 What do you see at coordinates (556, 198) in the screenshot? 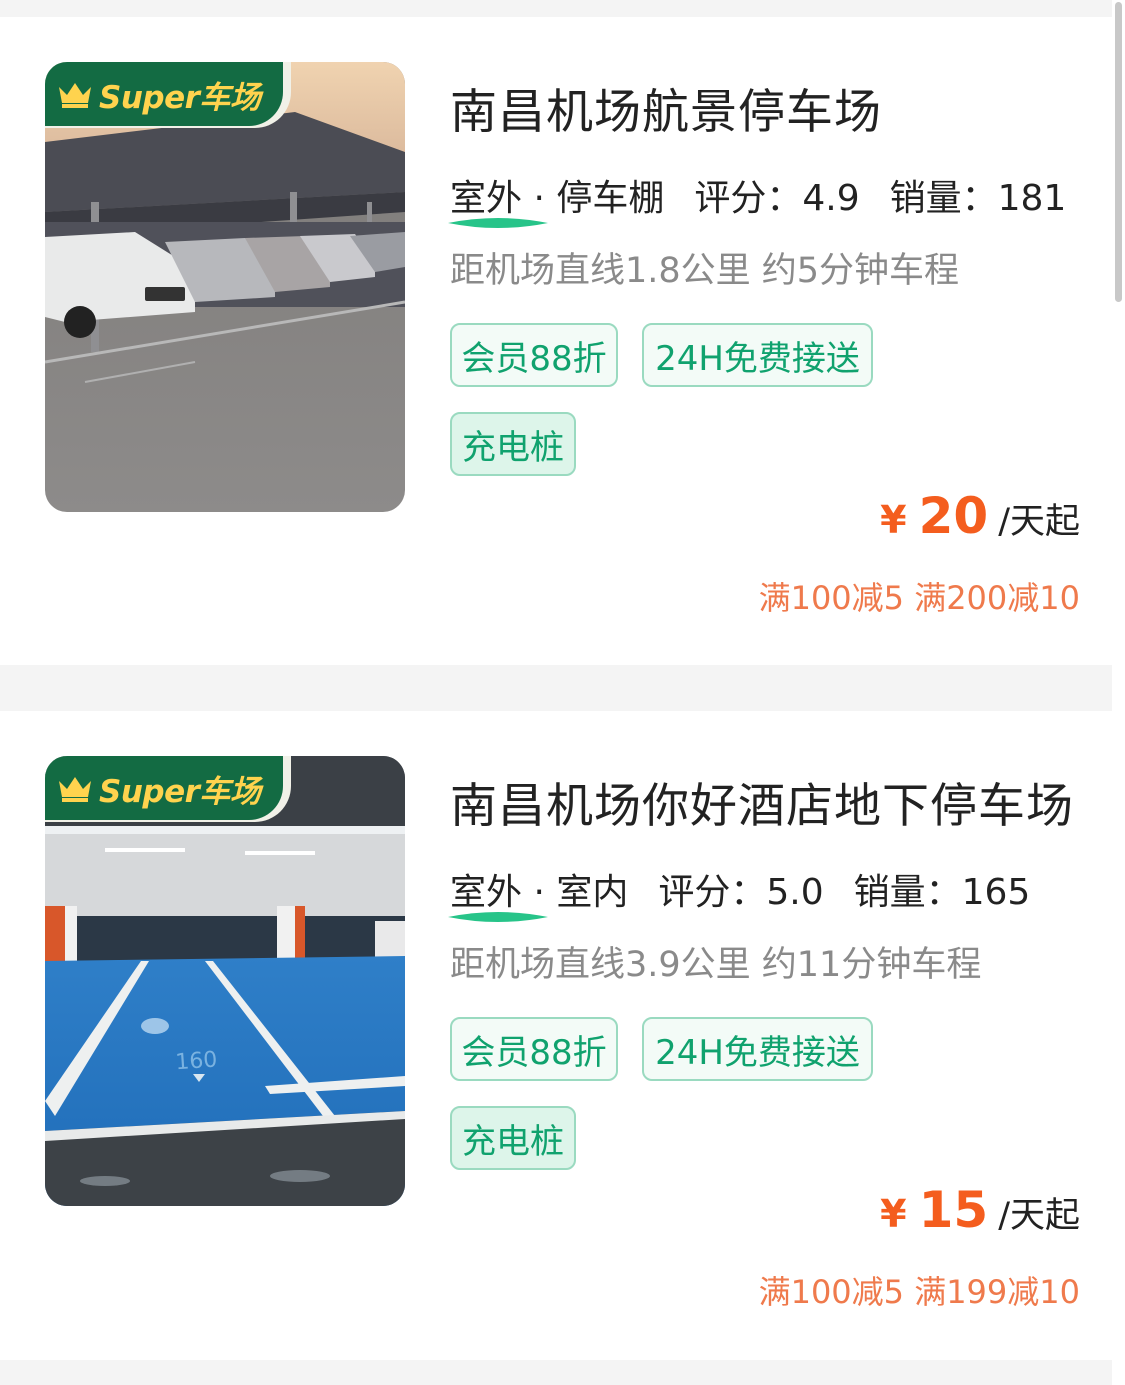
I see `lot-type: 室外 · 停车棚` at bounding box center [556, 198].